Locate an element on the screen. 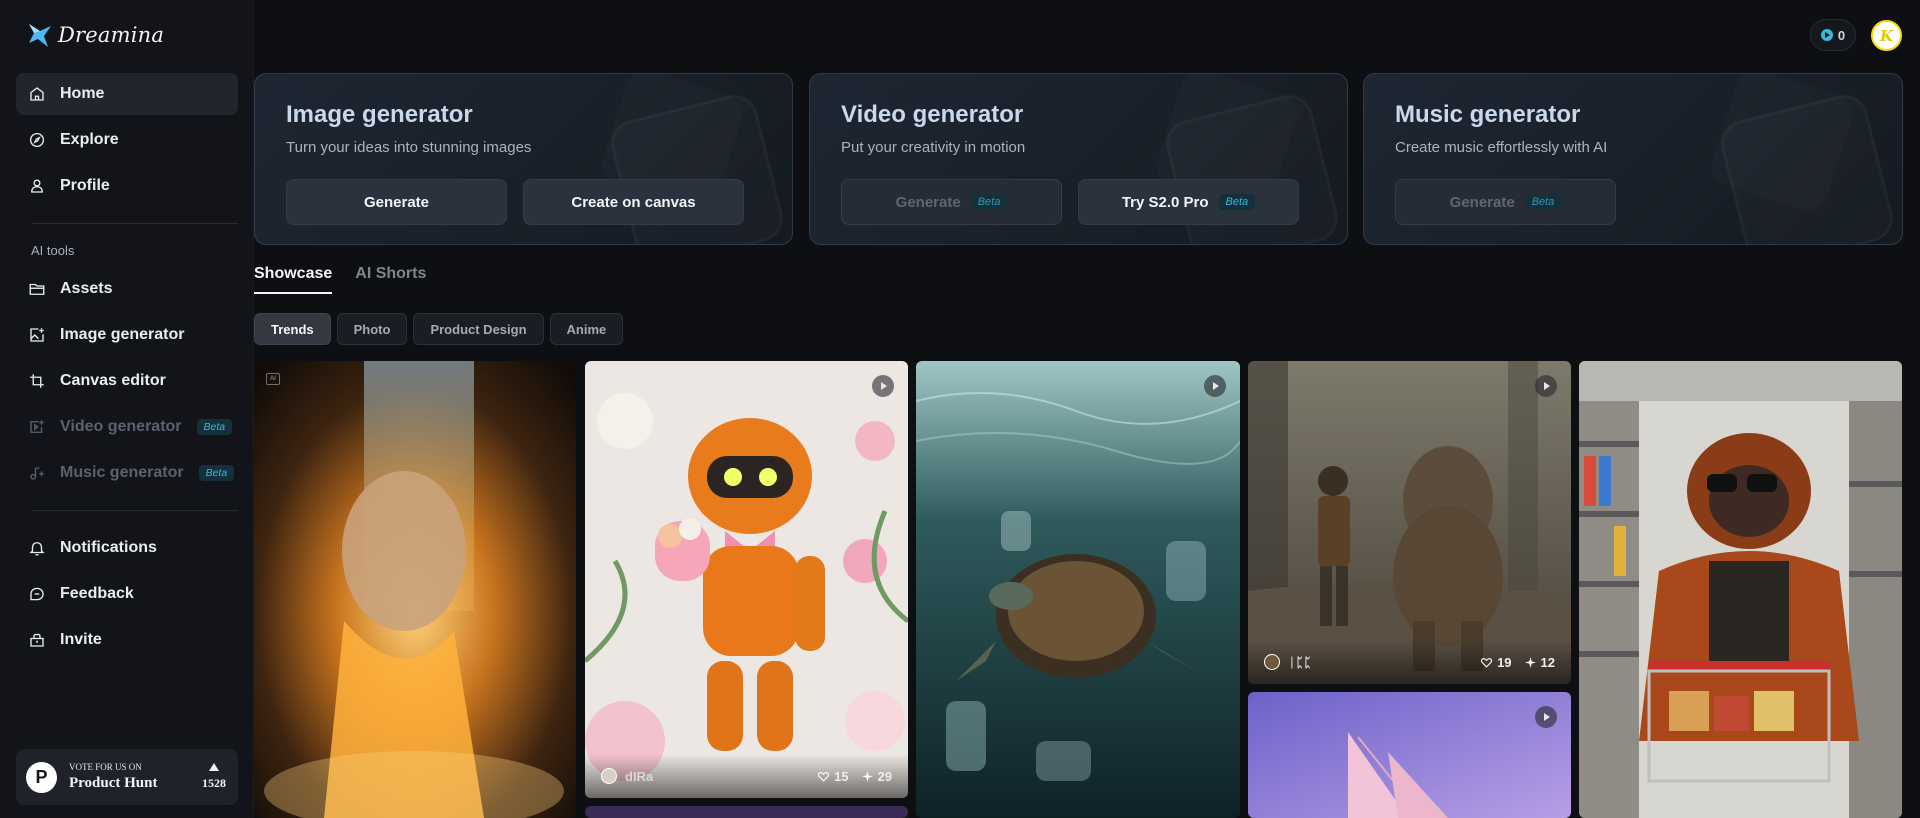  crop-icon is located at coordinates (37, 381).